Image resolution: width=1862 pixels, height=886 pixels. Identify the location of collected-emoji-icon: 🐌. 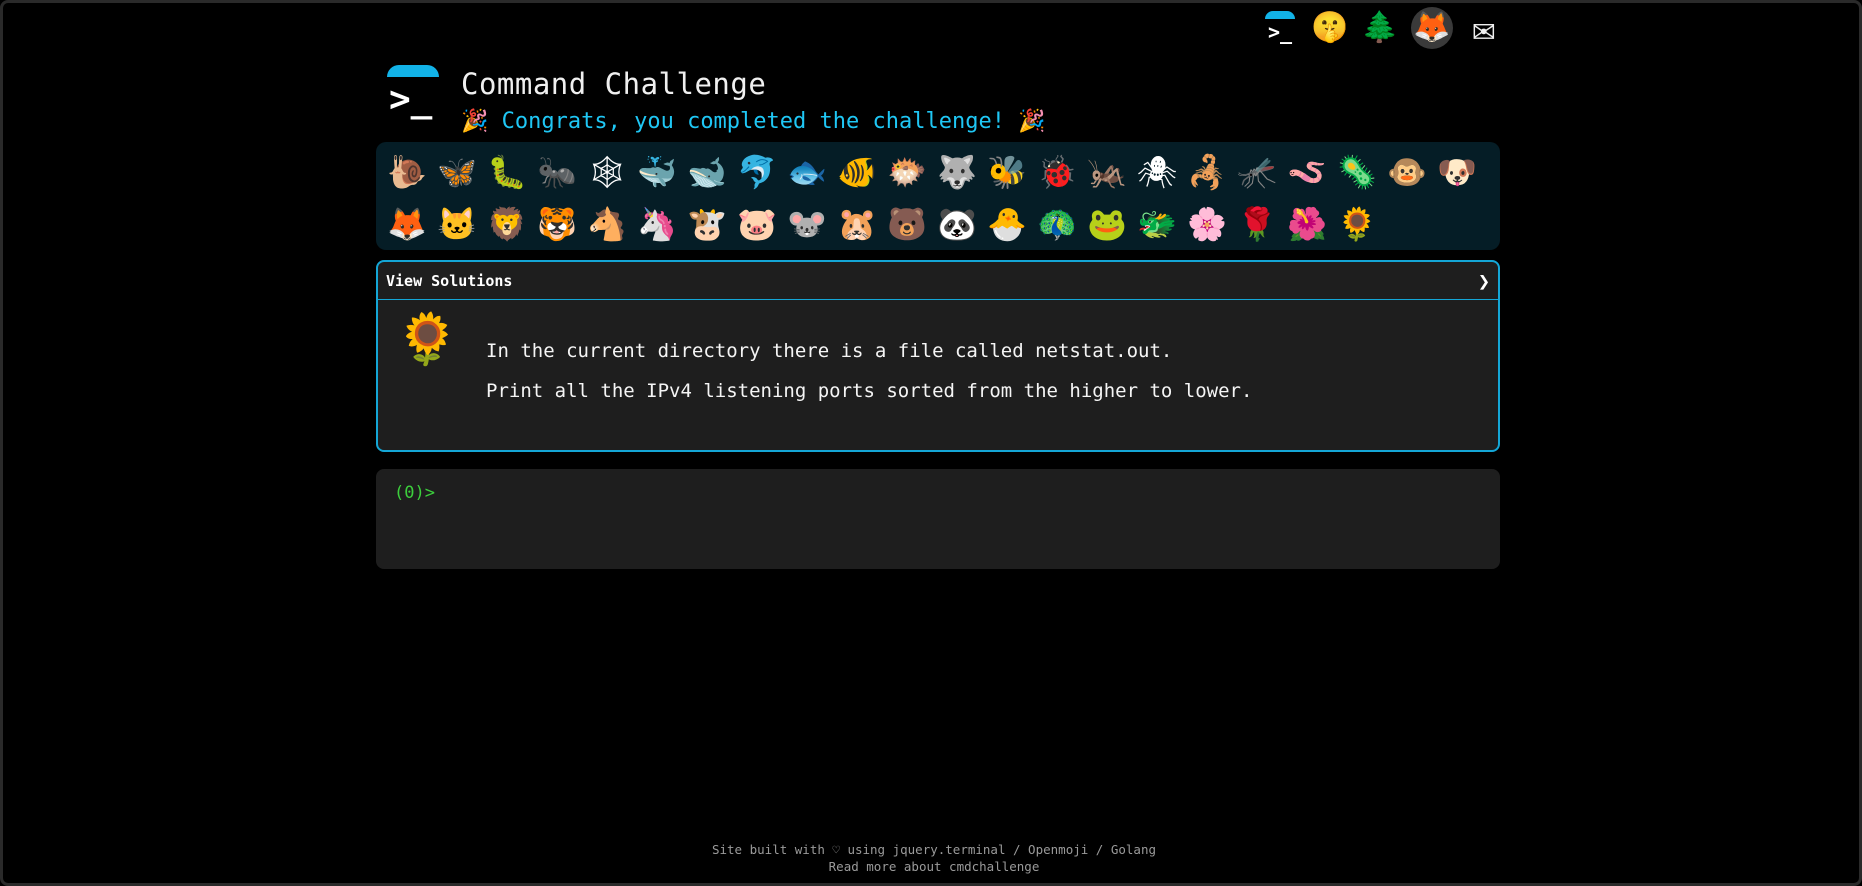
(407, 172).